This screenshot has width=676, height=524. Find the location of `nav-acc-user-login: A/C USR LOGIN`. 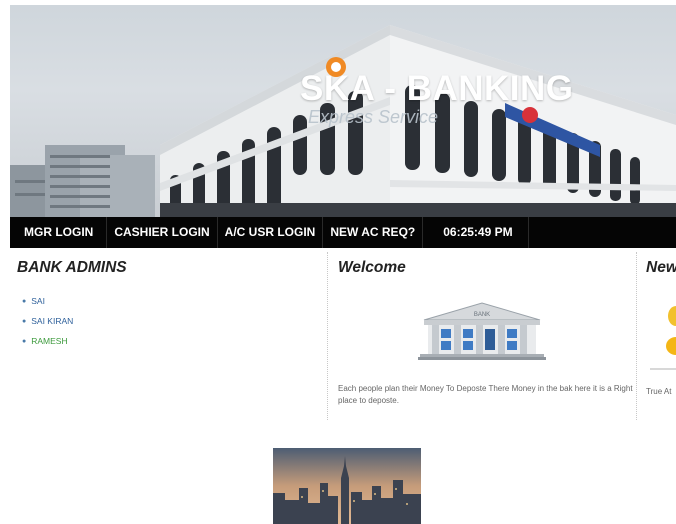

nav-acc-user-login: A/C USR LOGIN is located at coordinates (271, 232).